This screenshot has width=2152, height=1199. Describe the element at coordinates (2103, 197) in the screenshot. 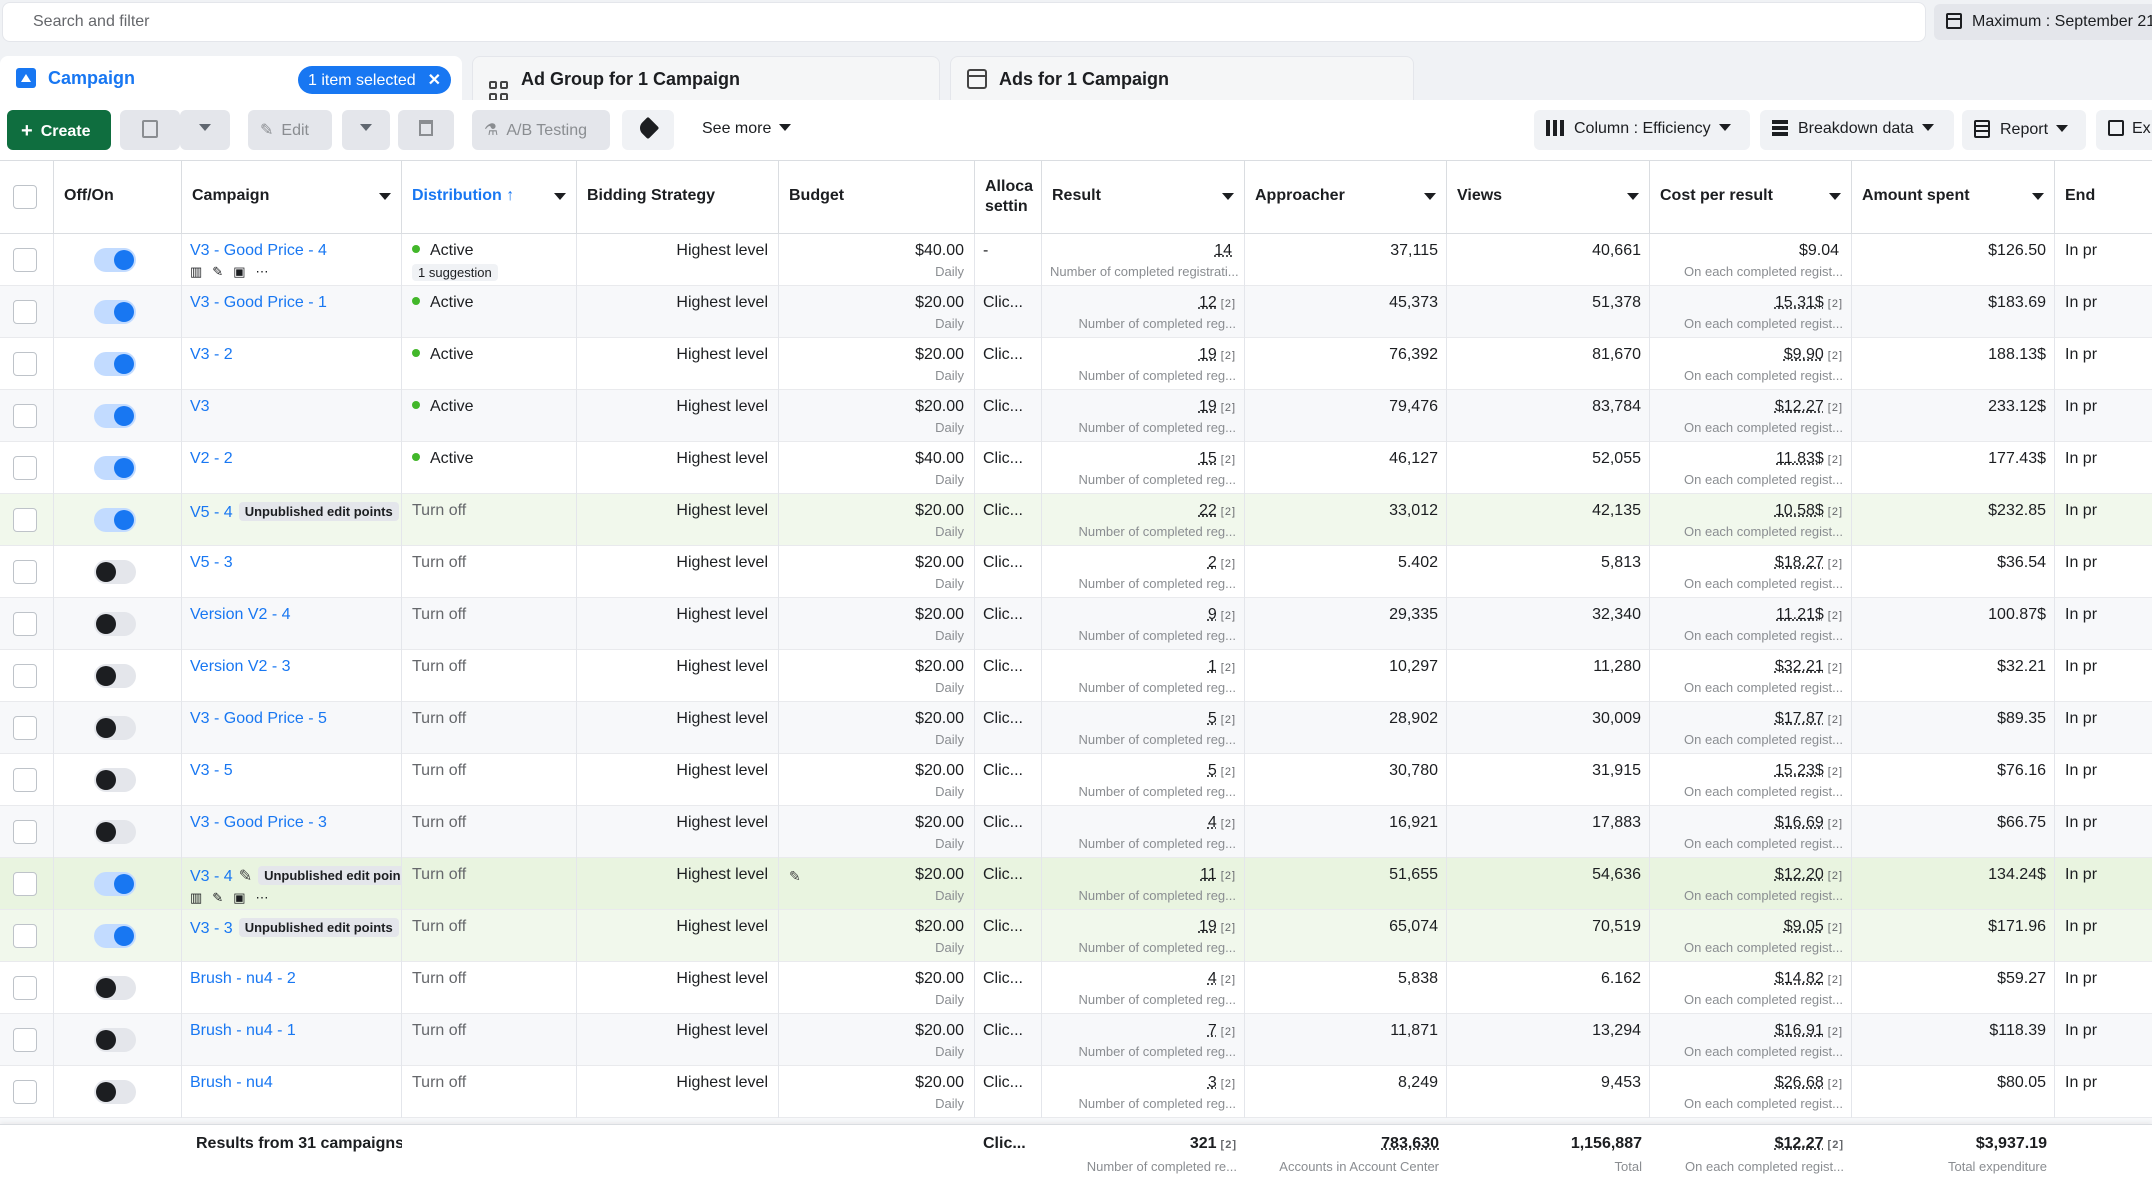

I see `header-end: End` at that location.